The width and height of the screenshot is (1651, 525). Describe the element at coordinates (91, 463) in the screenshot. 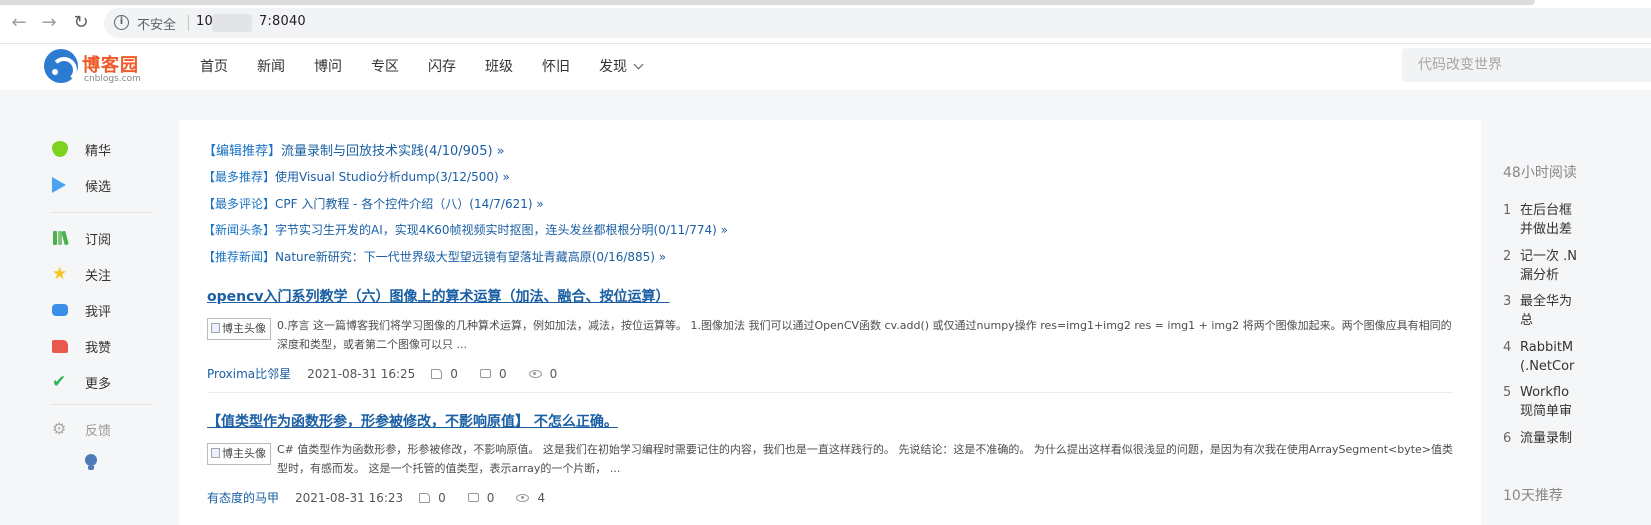

I see `lightbulb-icon` at that location.